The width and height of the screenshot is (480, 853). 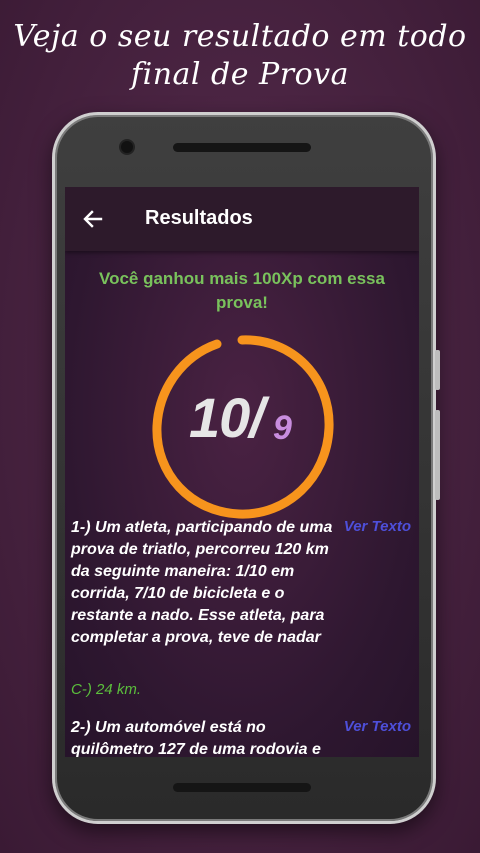 I want to click on front-camera, so click(x=127, y=147).